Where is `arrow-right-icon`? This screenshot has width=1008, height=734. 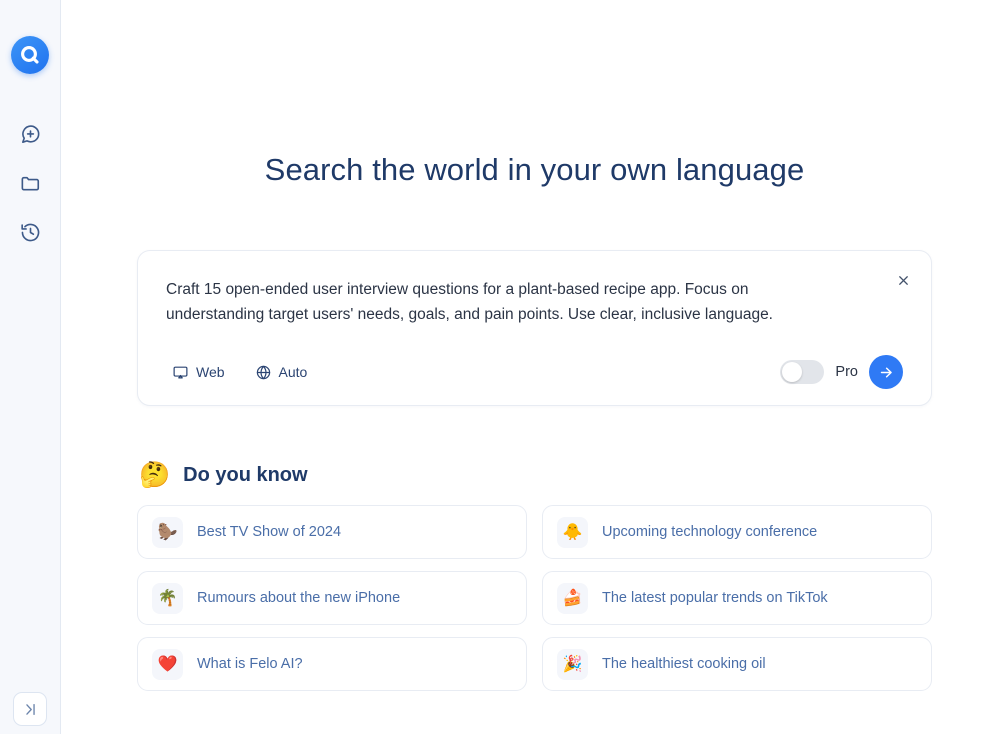
arrow-right-icon is located at coordinates (886, 372).